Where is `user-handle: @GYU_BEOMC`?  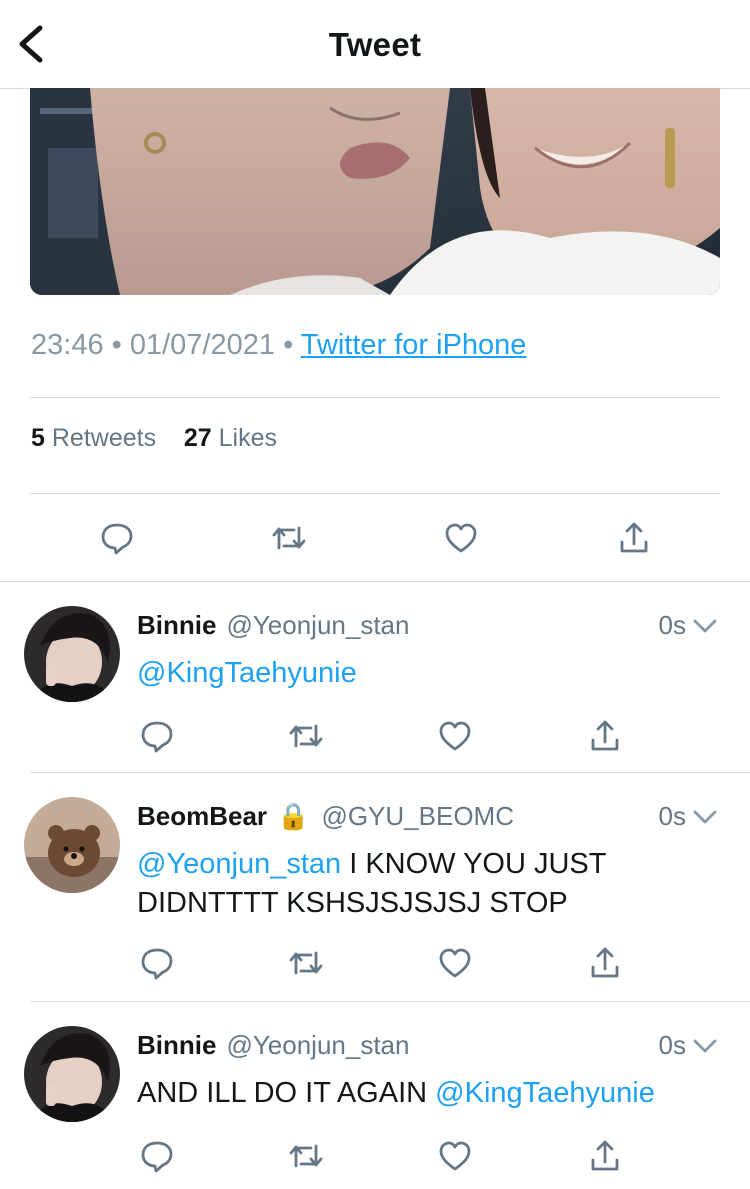
user-handle: @GYU_BEOMC is located at coordinates (417, 816).